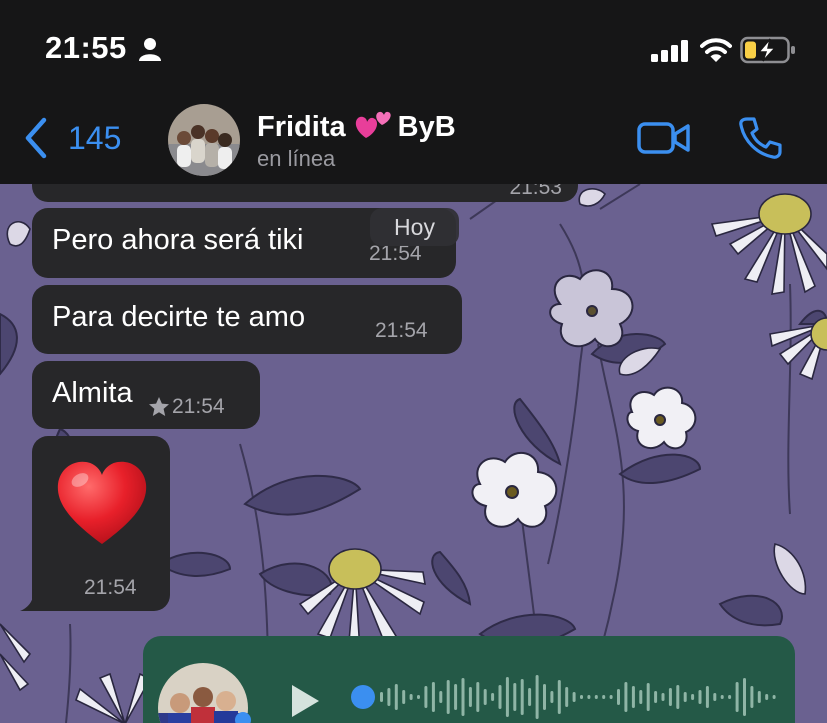 The height and width of the screenshot is (723, 827). Describe the element at coordinates (301, 127) in the screenshot. I see `chat-title-name: Fridita` at that location.